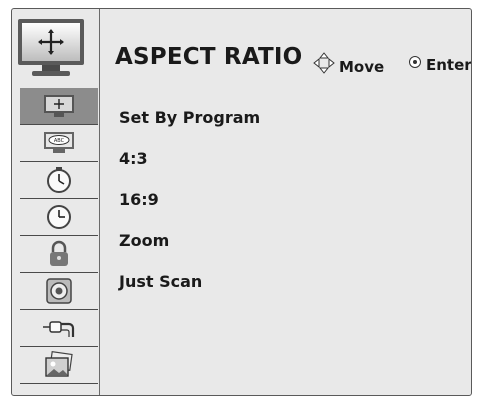 The image size is (477, 398). I want to click on option-set-by-program: Set By Program, so click(295, 117).